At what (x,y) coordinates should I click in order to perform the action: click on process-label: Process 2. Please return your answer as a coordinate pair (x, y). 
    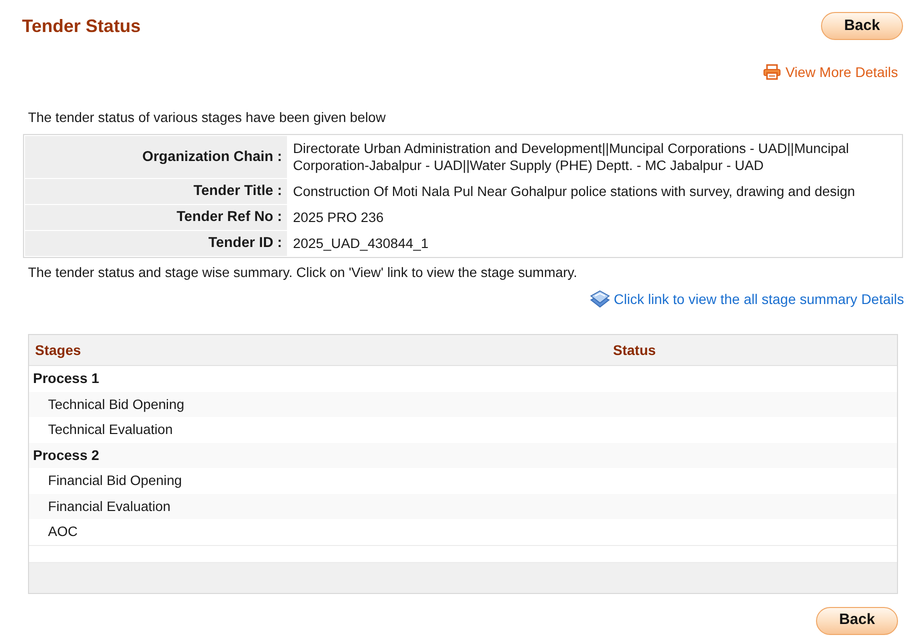
    Looking at the image, I should click on (66, 455).